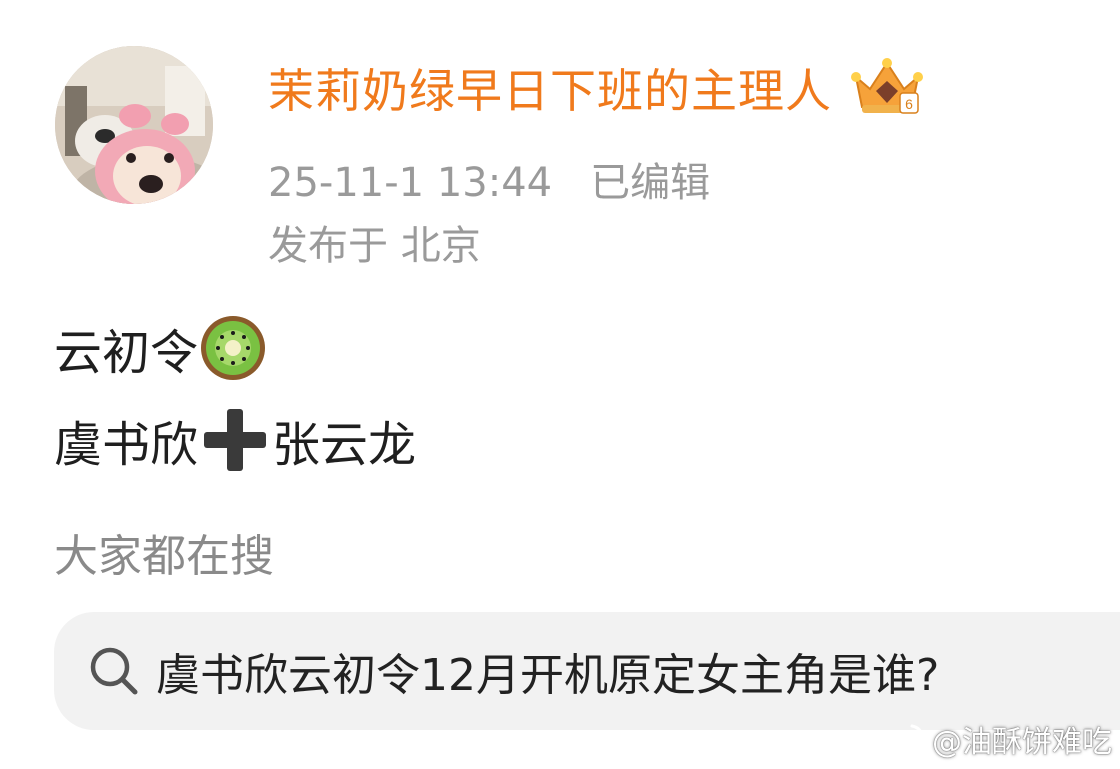 Image resolution: width=1120 pixels, height=769 pixels. What do you see at coordinates (410, 183) in the screenshot?
I see `post-timestamp: 25-11-1 13:44` at bounding box center [410, 183].